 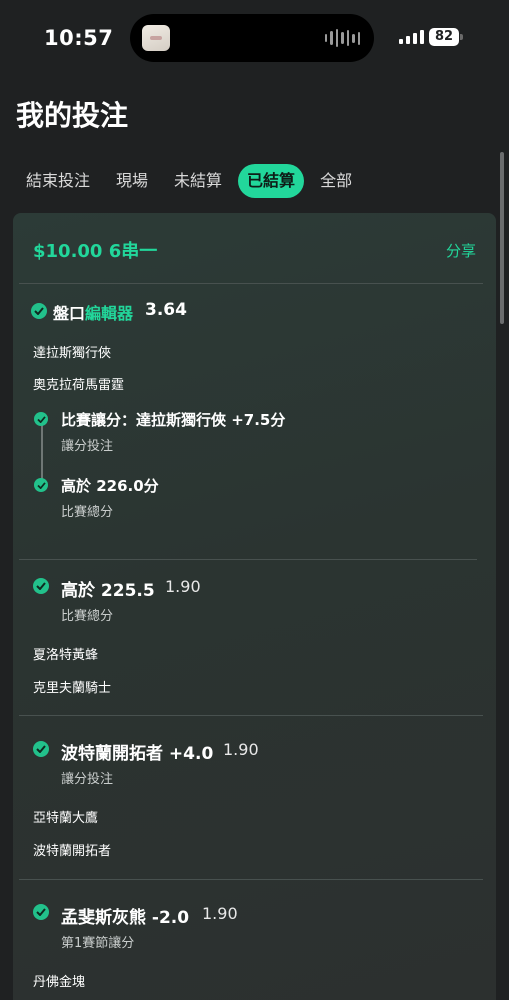 I want to click on team-name: 奧克拉荷馬雷霆, so click(x=79, y=385).